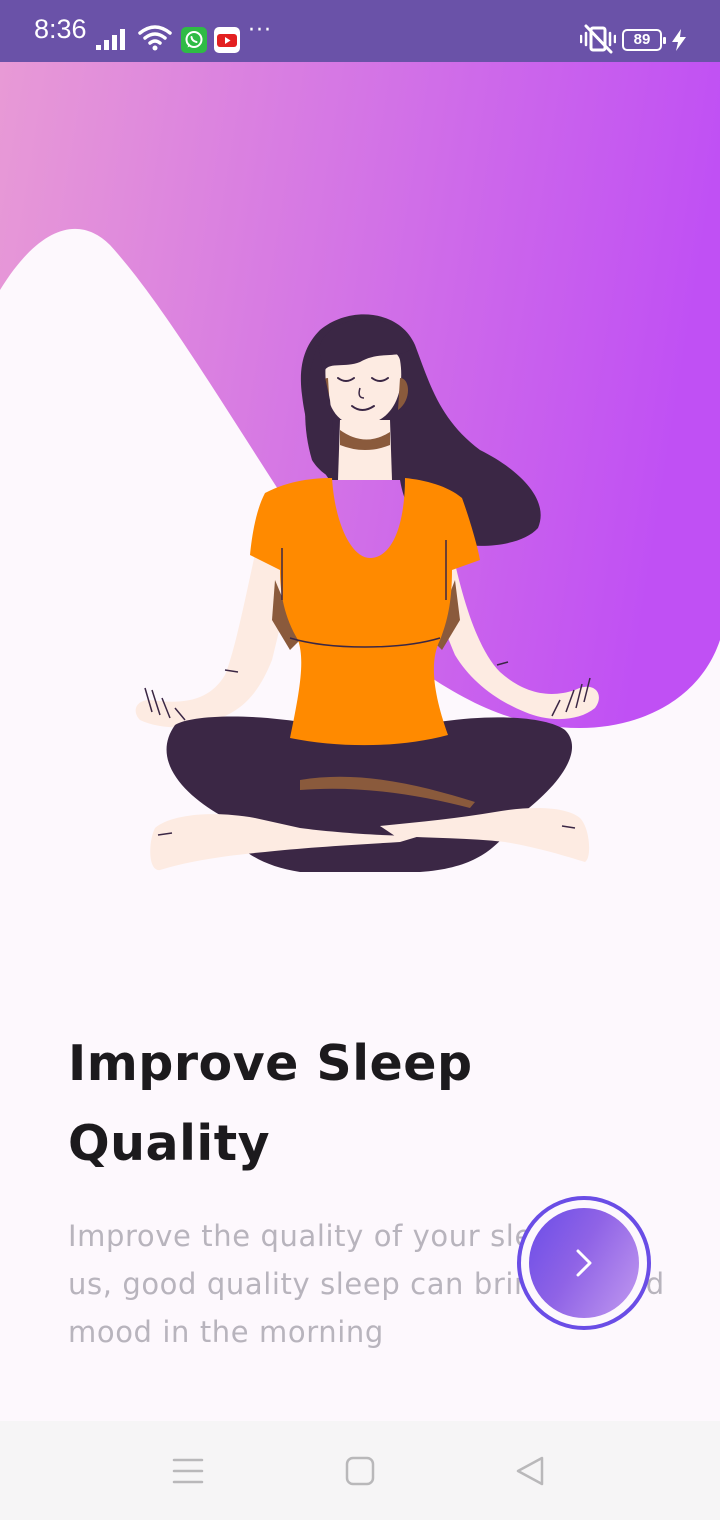  What do you see at coordinates (679, 40) in the screenshot?
I see `charging-icon` at bounding box center [679, 40].